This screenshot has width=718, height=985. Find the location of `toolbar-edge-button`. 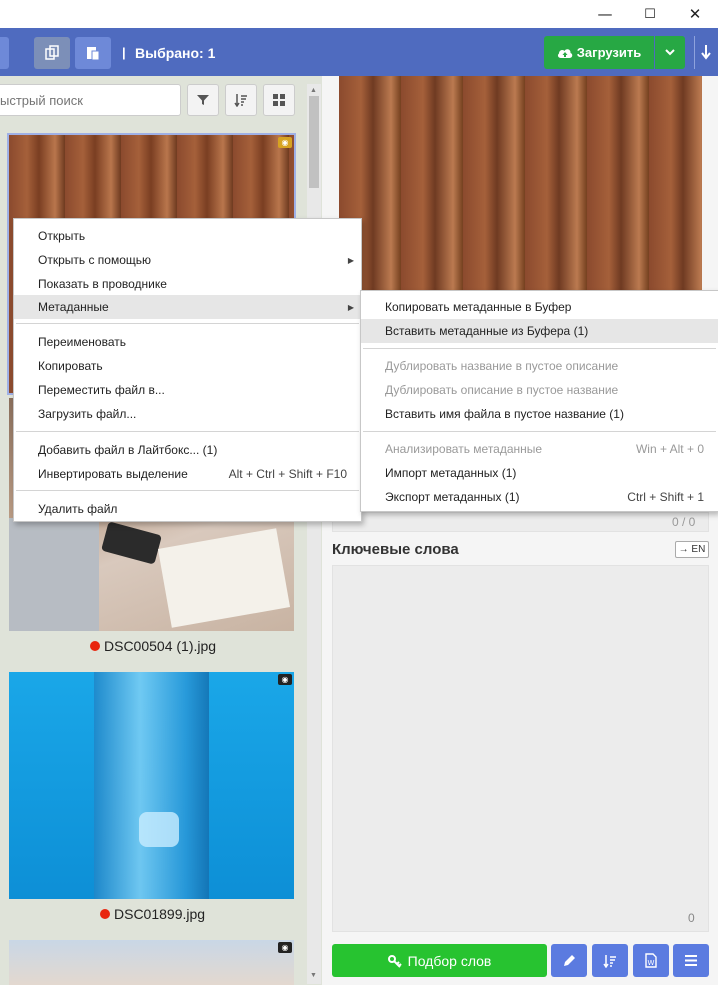

toolbar-edge-button is located at coordinates (4, 53).